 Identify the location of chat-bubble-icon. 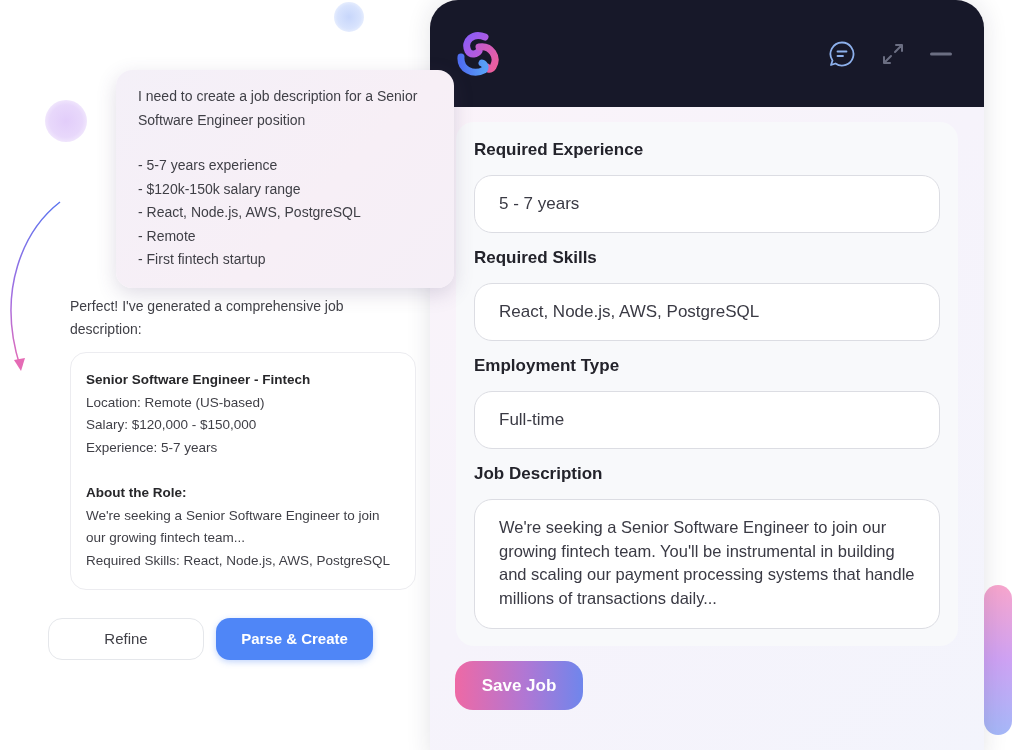
(842, 53).